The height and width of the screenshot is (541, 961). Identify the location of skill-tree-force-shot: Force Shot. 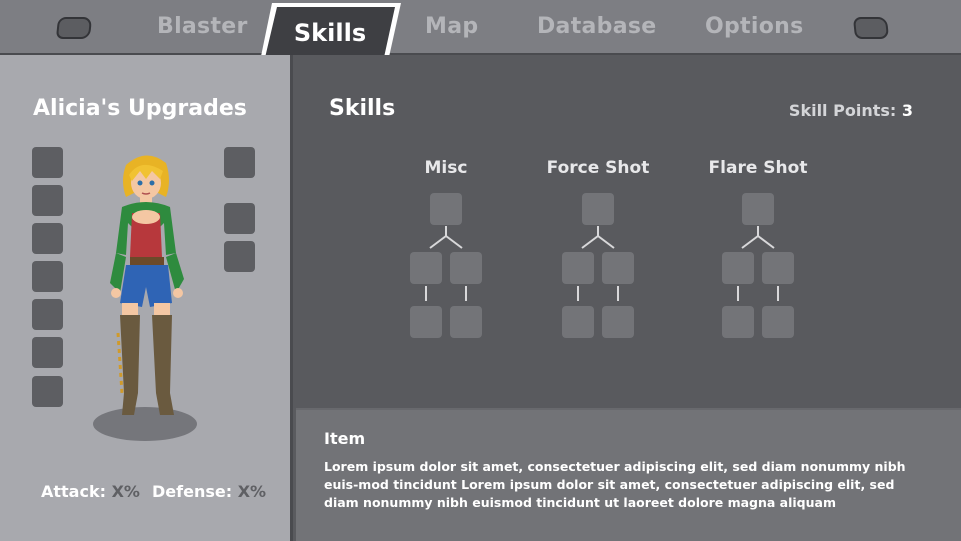
(598, 253).